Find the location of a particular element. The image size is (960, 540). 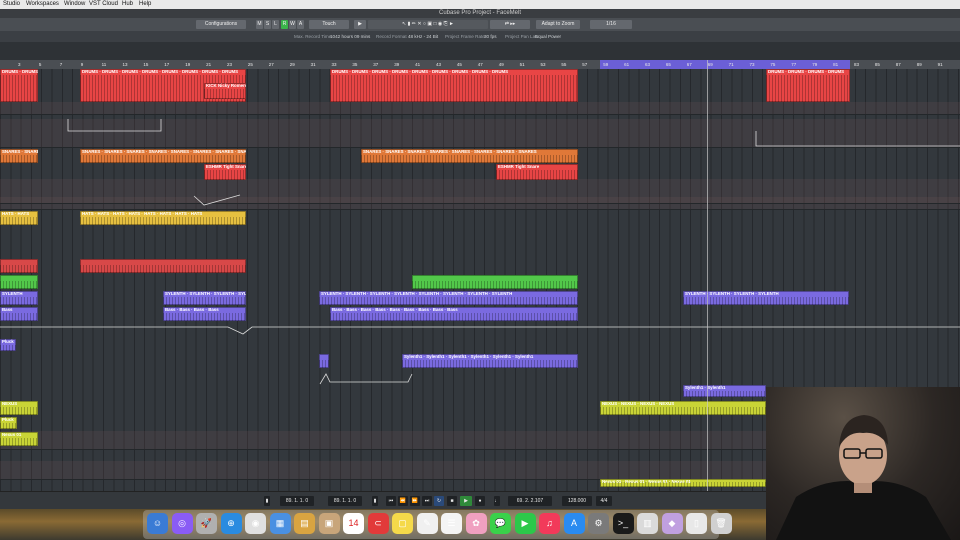

ruler-tick: 61 is located at coordinates (627, 64).